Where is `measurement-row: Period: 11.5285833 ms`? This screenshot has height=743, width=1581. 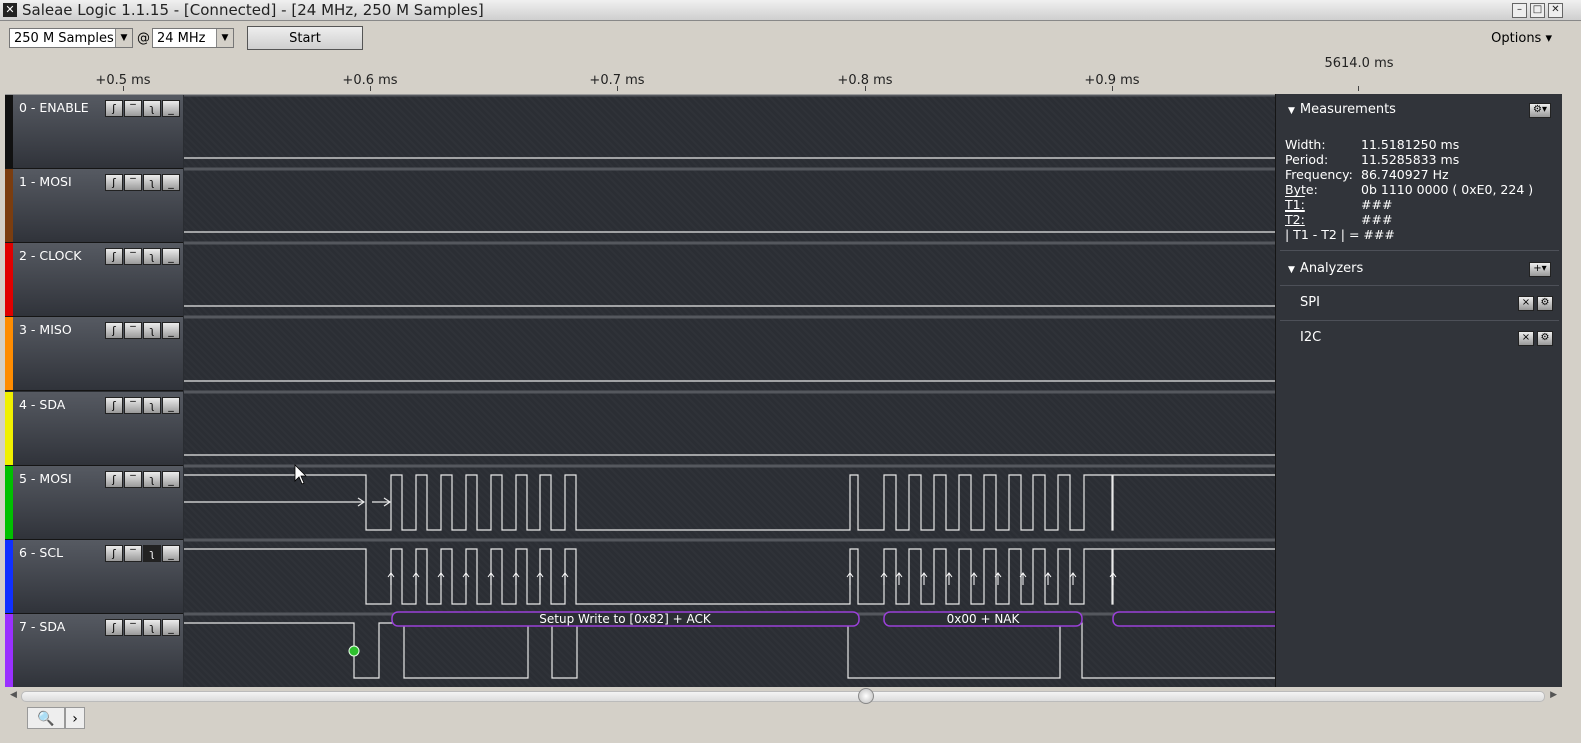 measurement-row: Period: 11.5285833 ms is located at coordinates (1372, 159).